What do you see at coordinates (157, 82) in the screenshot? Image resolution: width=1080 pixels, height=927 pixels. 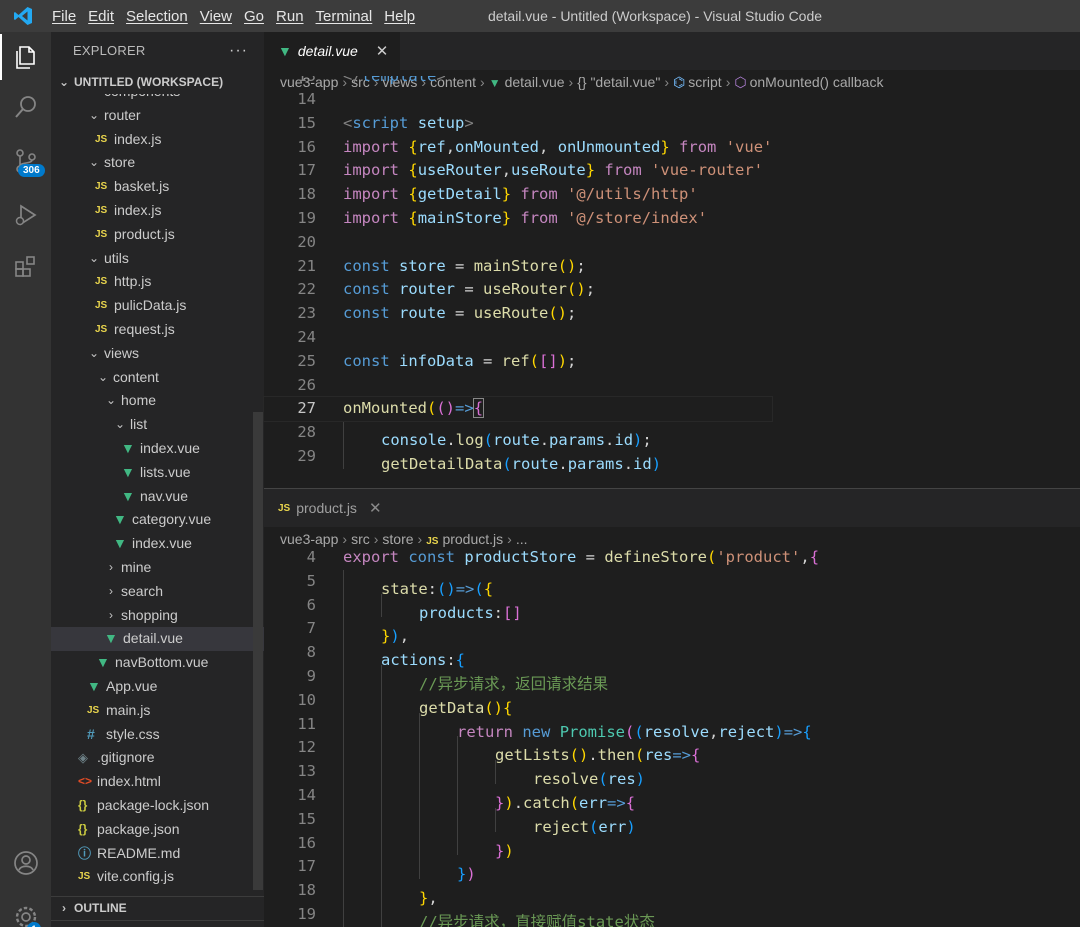 I see `workspace-header: ⌄ UNTITLED (WORKSPACE)` at bounding box center [157, 82].